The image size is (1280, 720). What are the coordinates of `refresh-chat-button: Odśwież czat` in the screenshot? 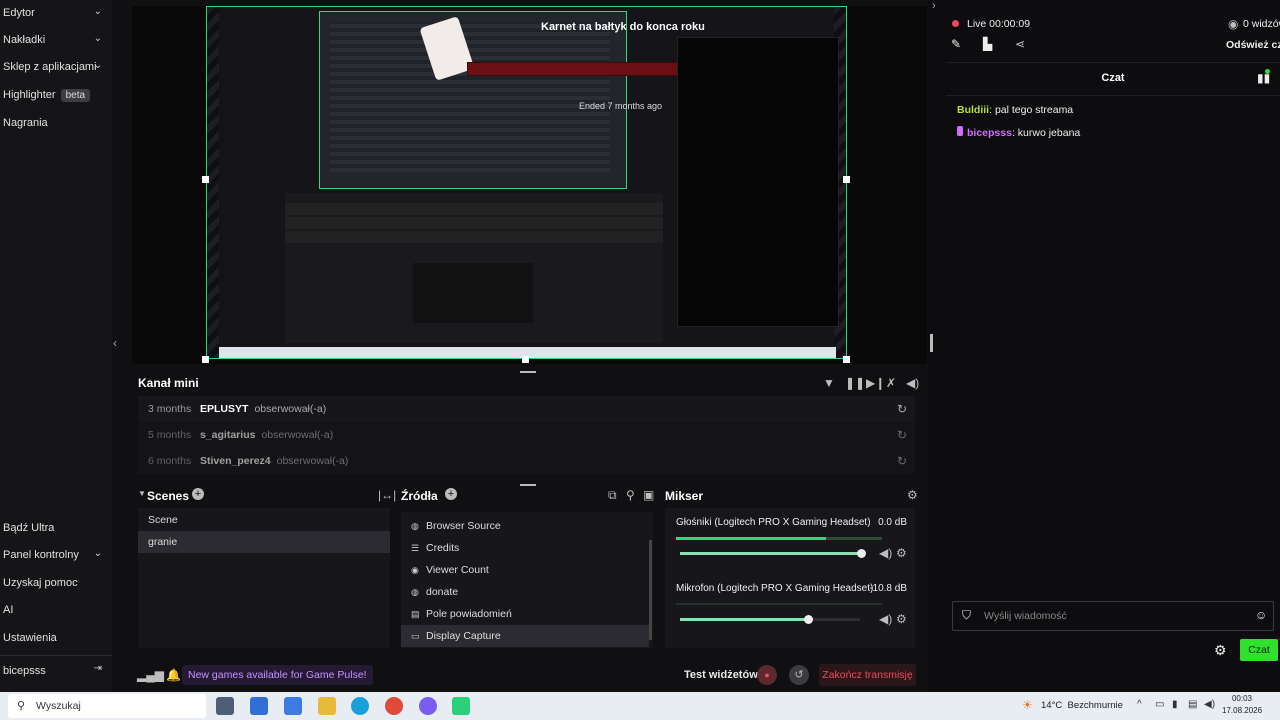 It's located at (1253, 45).